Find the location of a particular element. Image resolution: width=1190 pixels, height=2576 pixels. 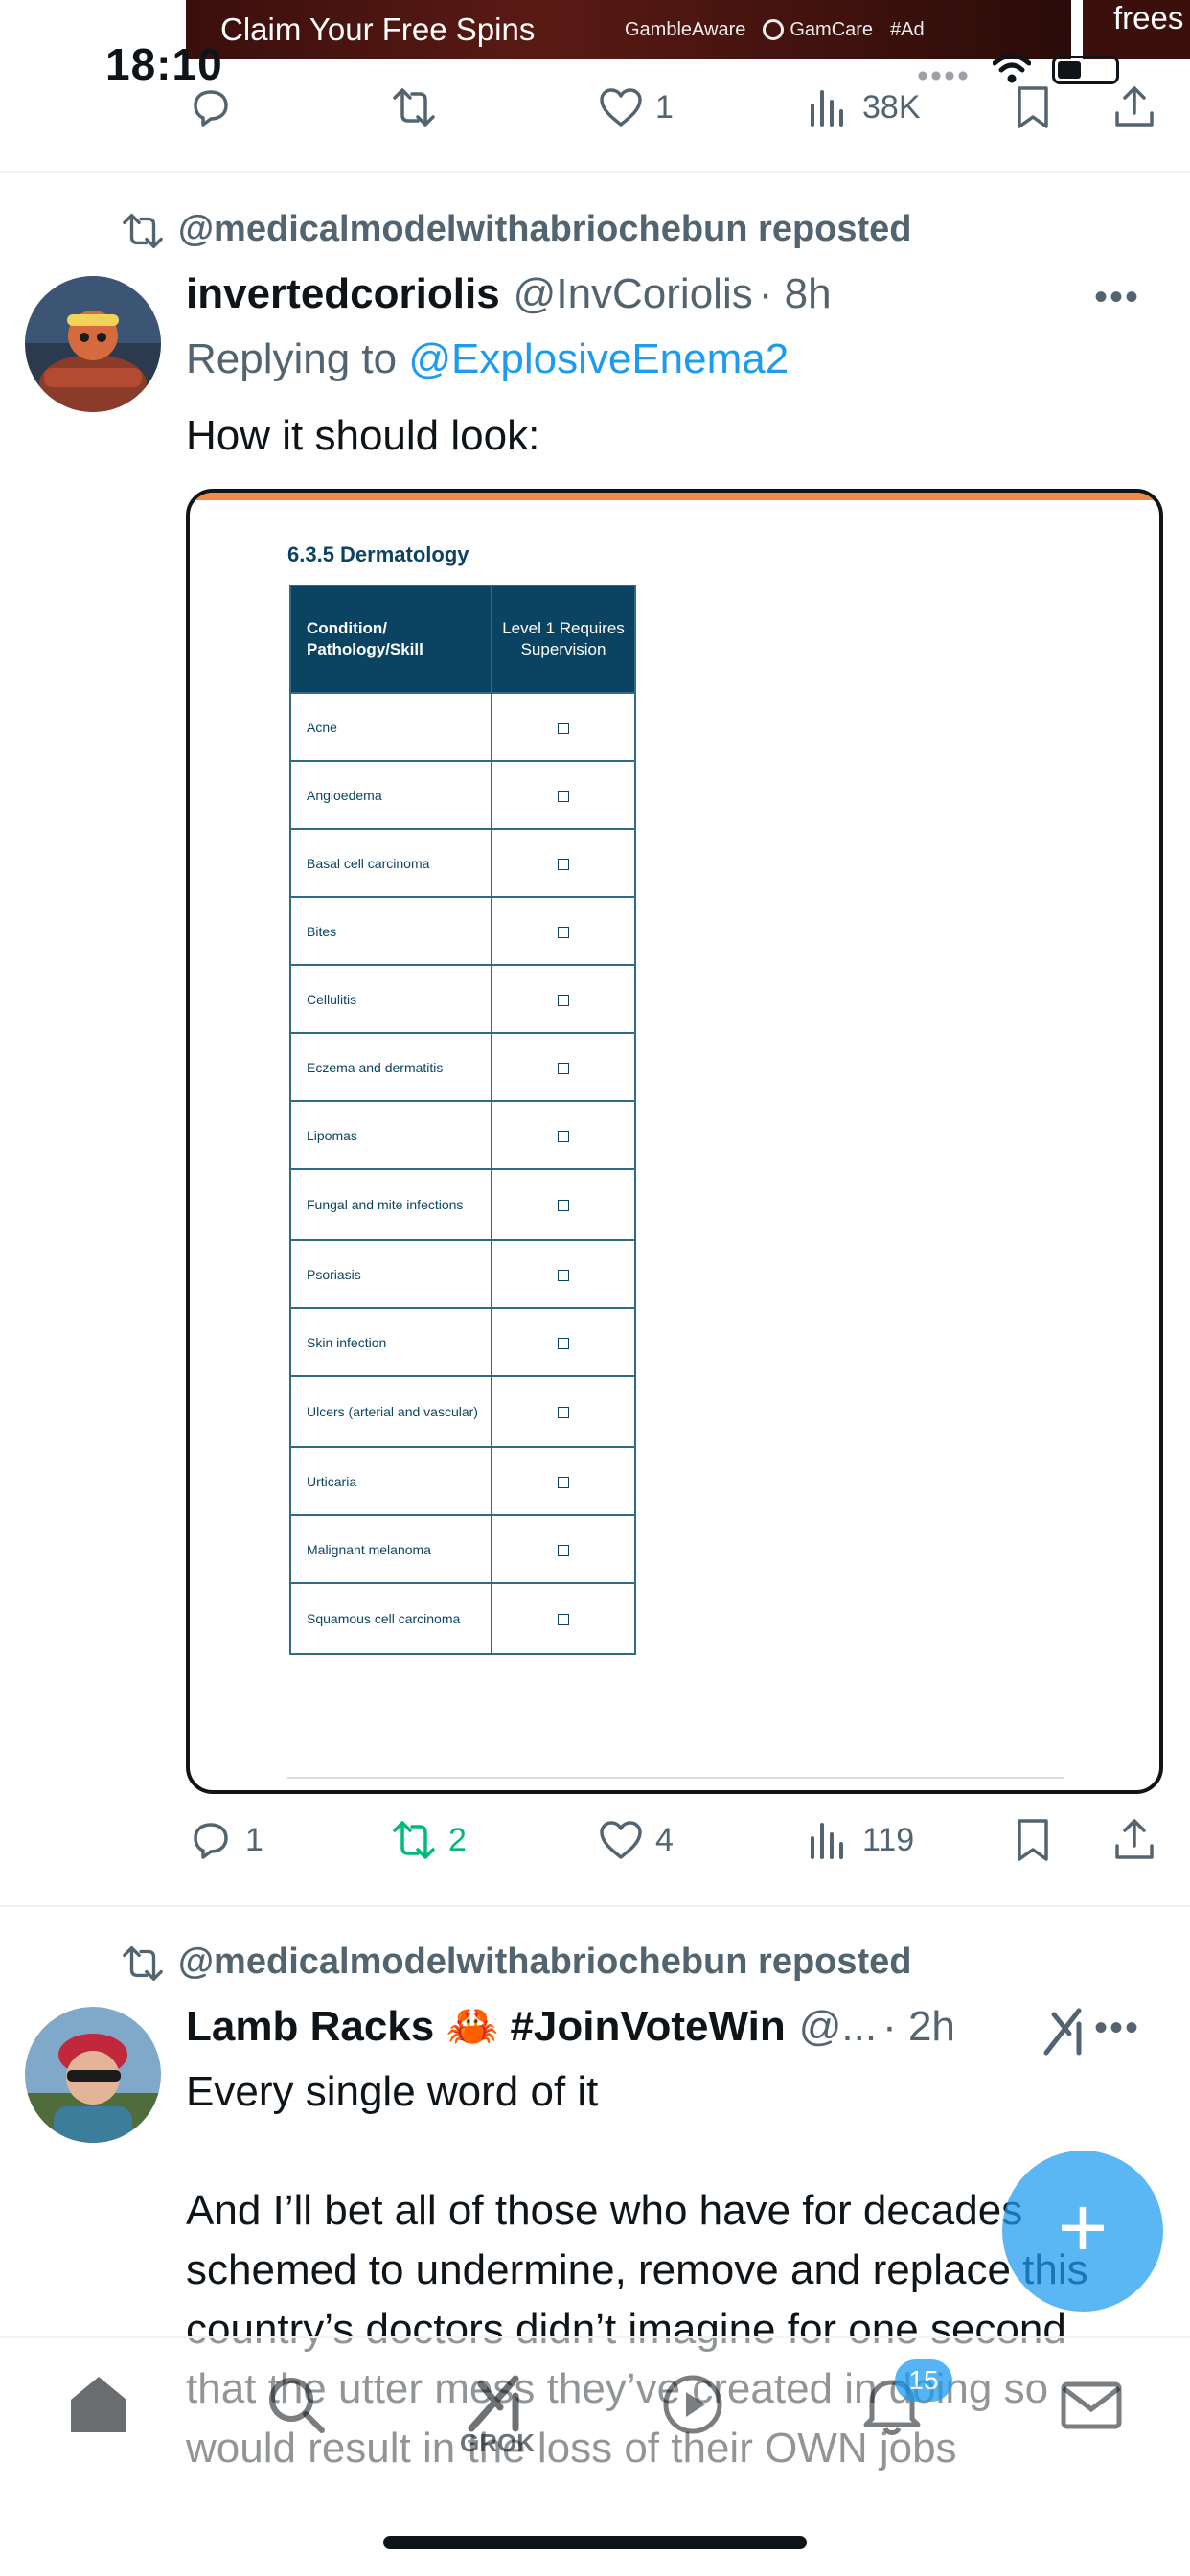

tweet-header: Lamb Racks 🦀 #JoinVoteWin @... · 2h is located at coordinates (571, 2026).